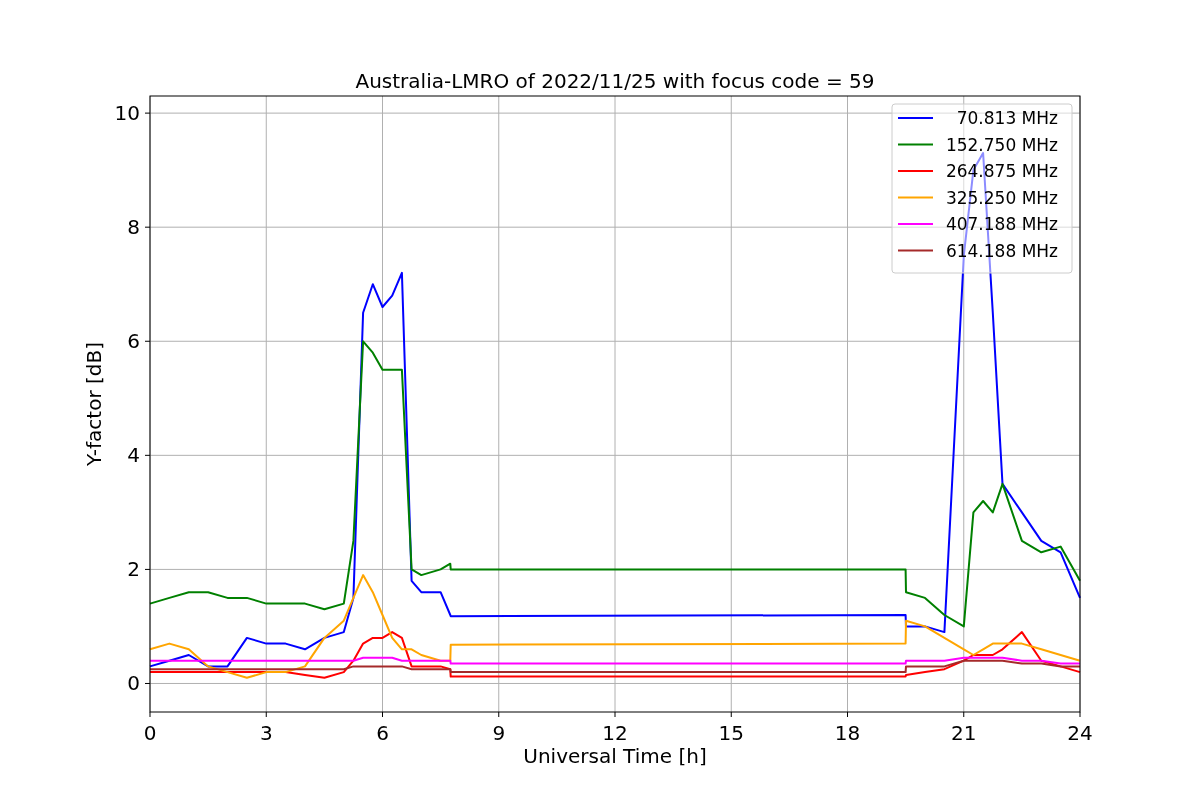  I want to click on legend-label: 325.250 MHz, so click(1001, 197).